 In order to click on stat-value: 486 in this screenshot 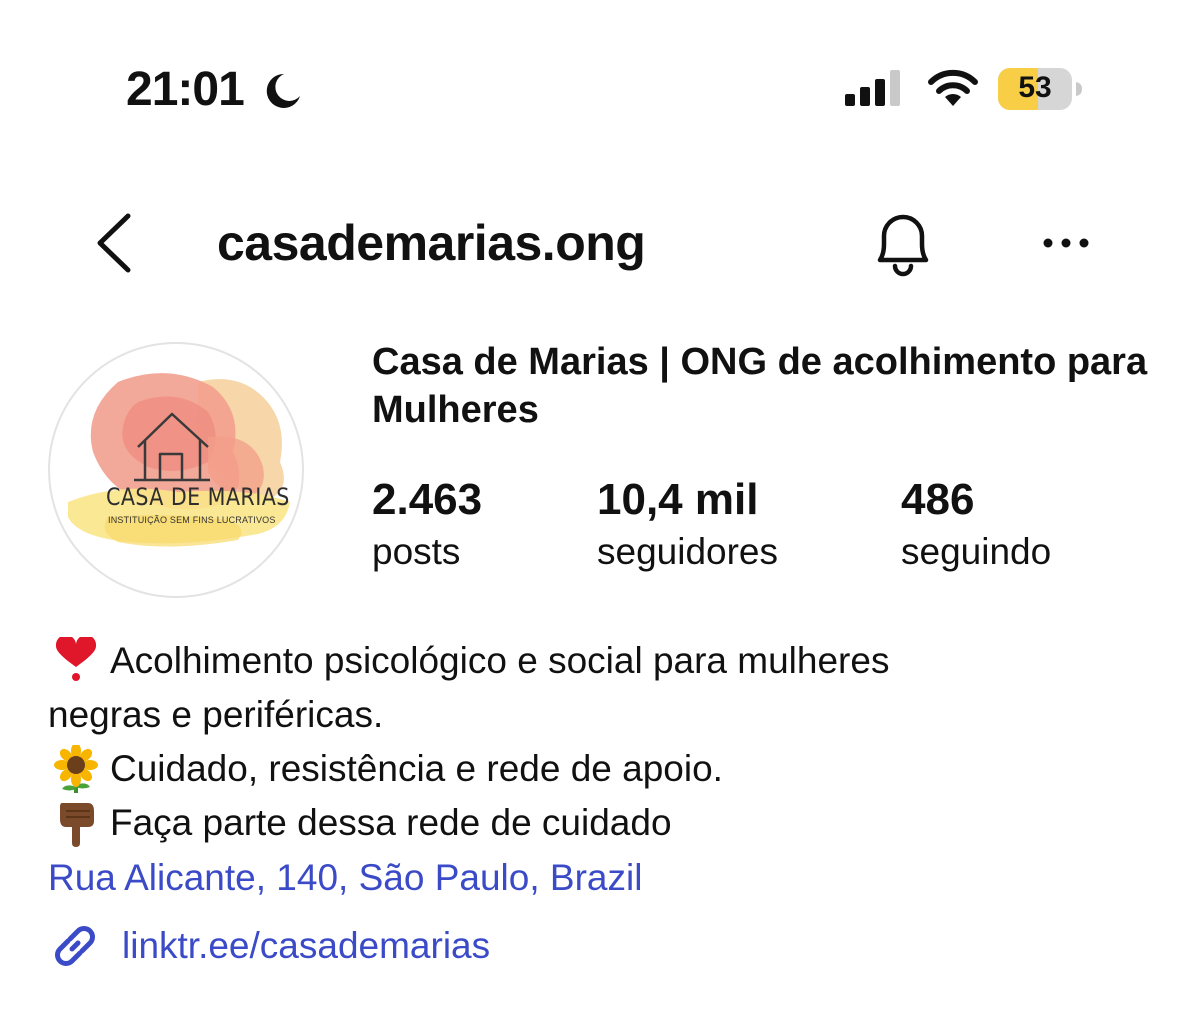, I will do `click(938, 499)`.